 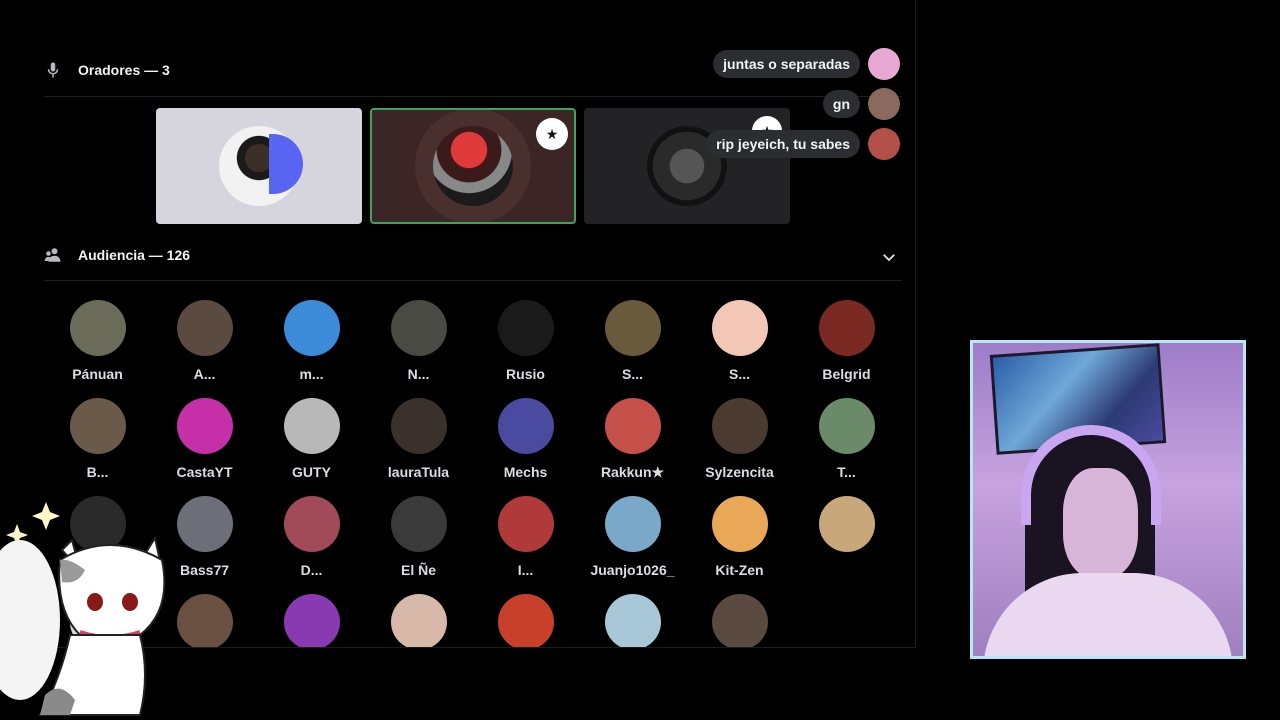 I want to click on audience-header: Audiencia — 126, so click(x=117, y=255).